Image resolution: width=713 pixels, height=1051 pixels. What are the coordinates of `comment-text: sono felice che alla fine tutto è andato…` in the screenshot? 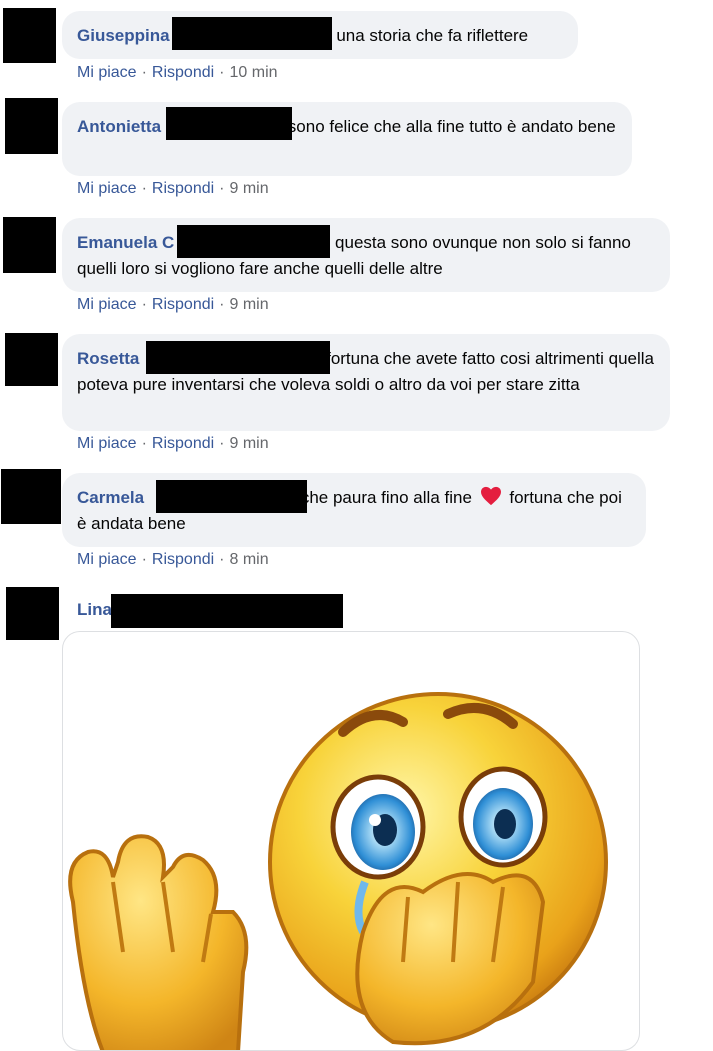 It's located at (451, 126).